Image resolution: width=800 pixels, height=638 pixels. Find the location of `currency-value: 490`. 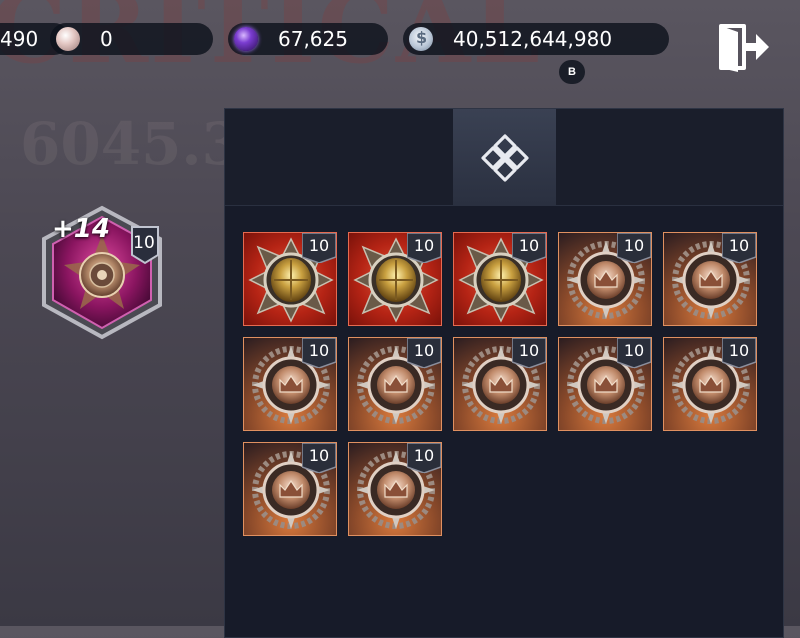

currency-value: 490 is located at coordinates (19, 39).